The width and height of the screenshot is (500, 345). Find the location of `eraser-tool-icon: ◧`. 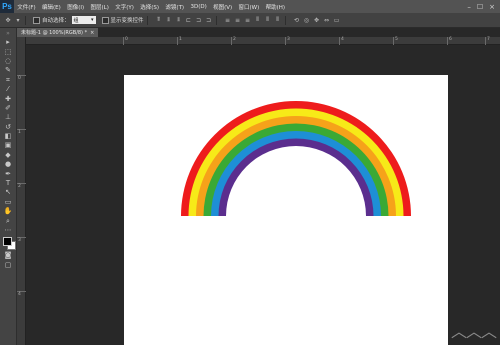

eraser-tool-icon: ◧ is located at coordinates (8, 136).